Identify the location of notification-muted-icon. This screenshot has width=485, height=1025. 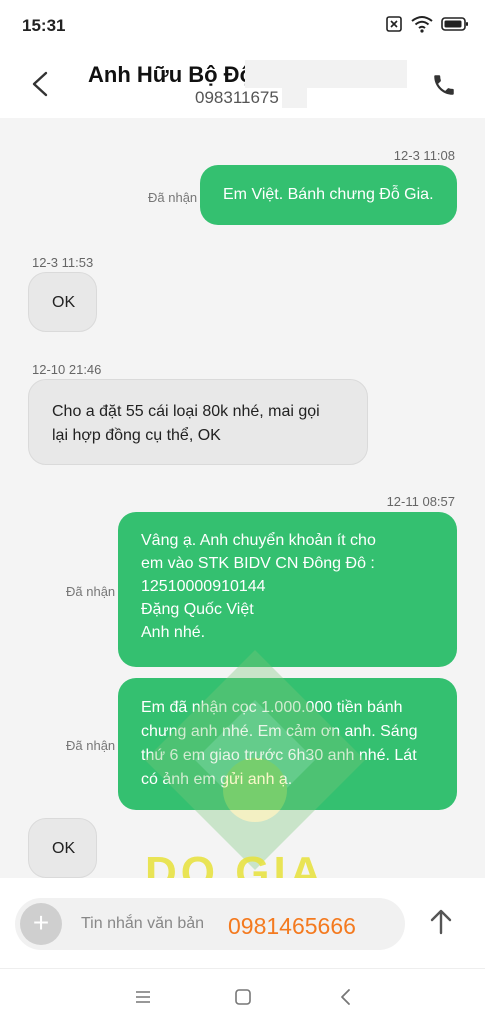
(394, 24).